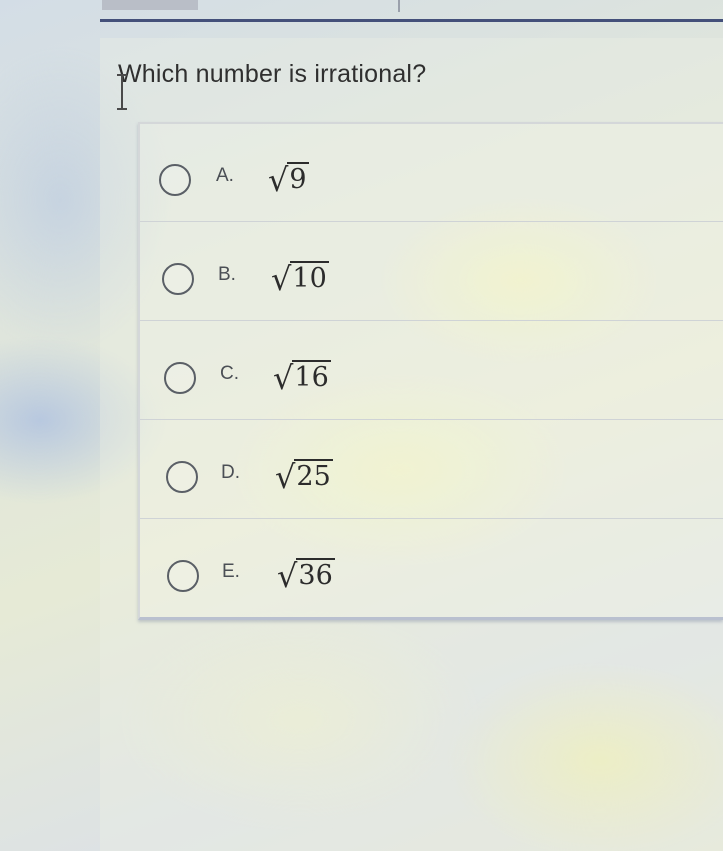  Describe the element at coordinates (225, 175) in the screenshot. I see `option-letter-a: A.` at that location.